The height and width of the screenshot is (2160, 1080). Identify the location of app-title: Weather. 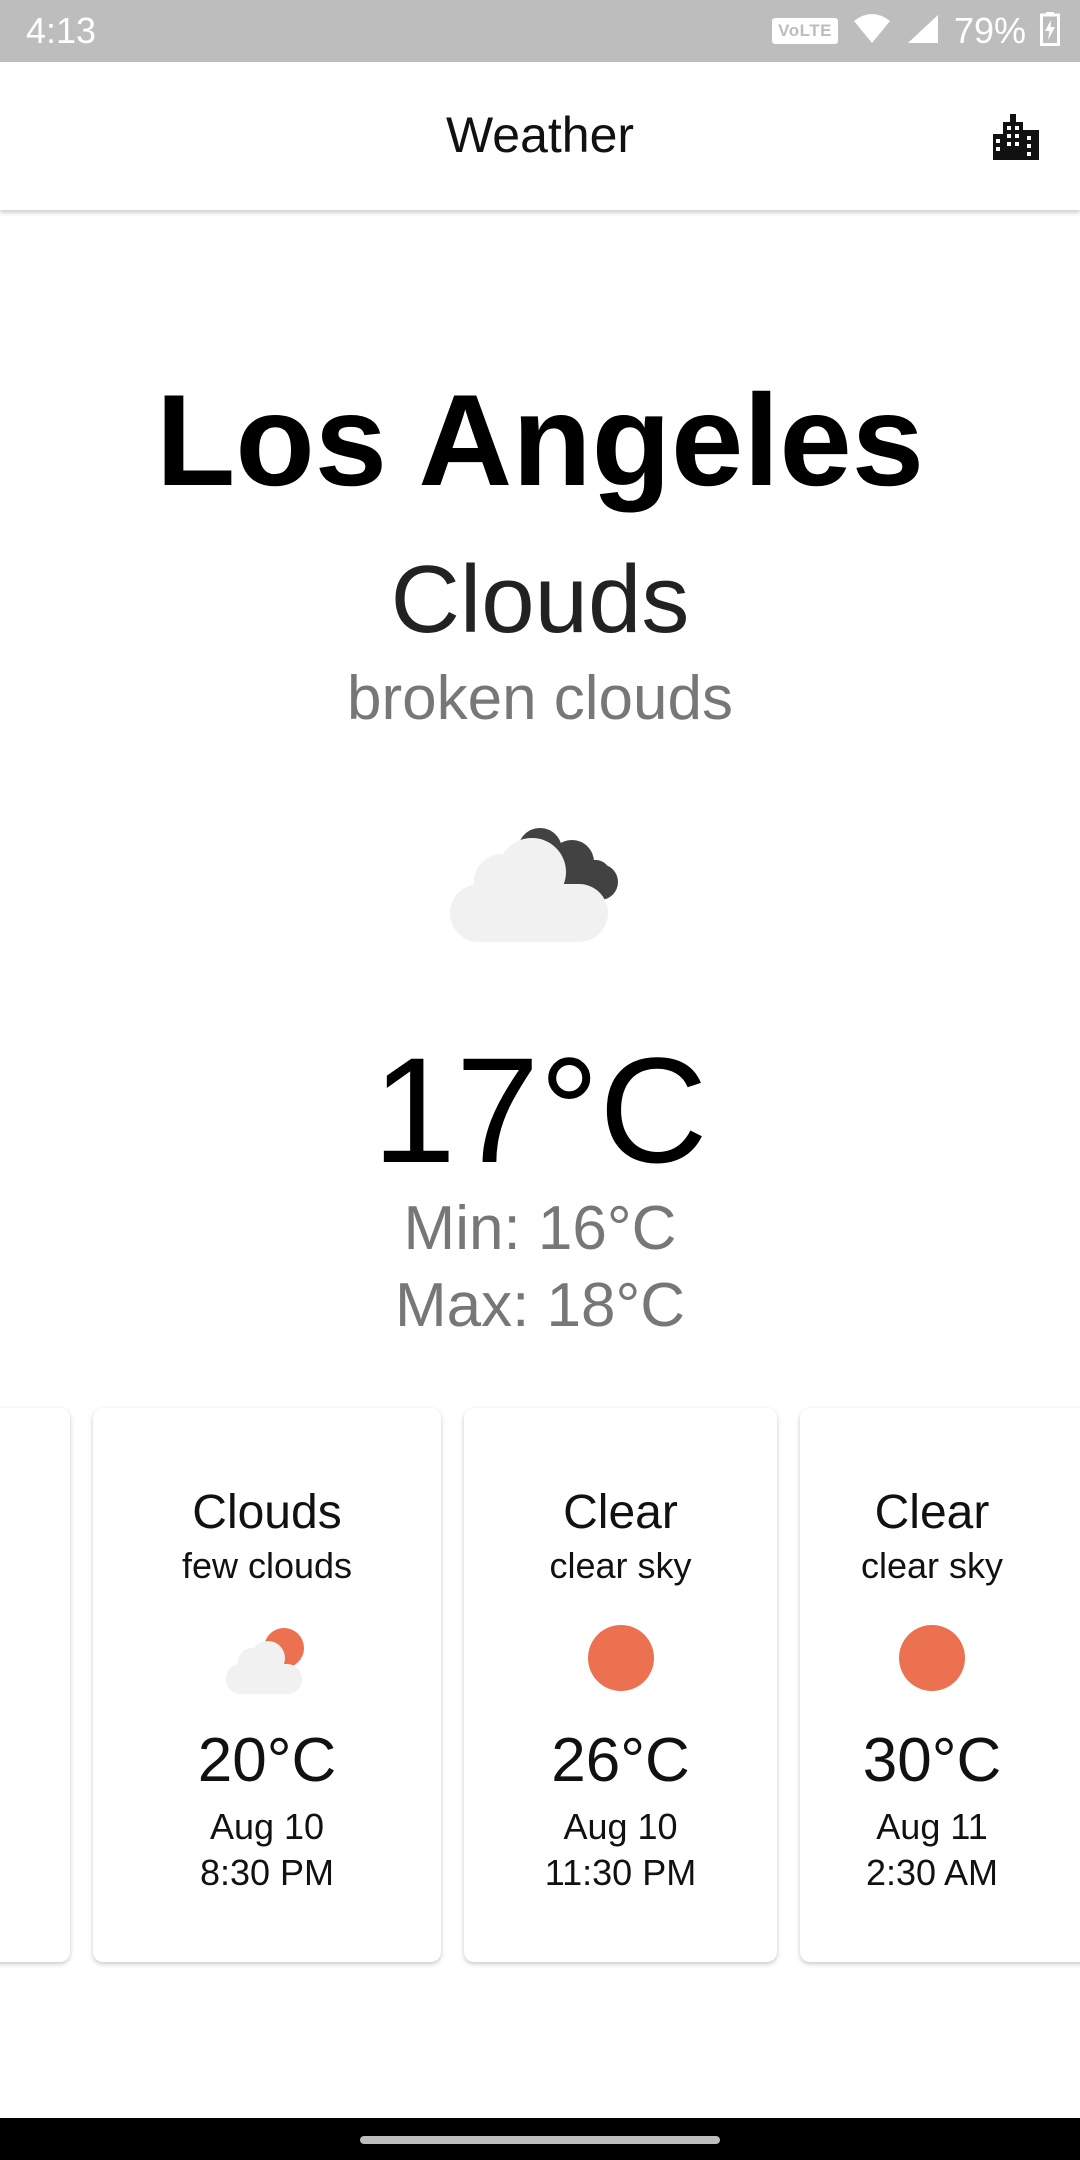
(540, 135).